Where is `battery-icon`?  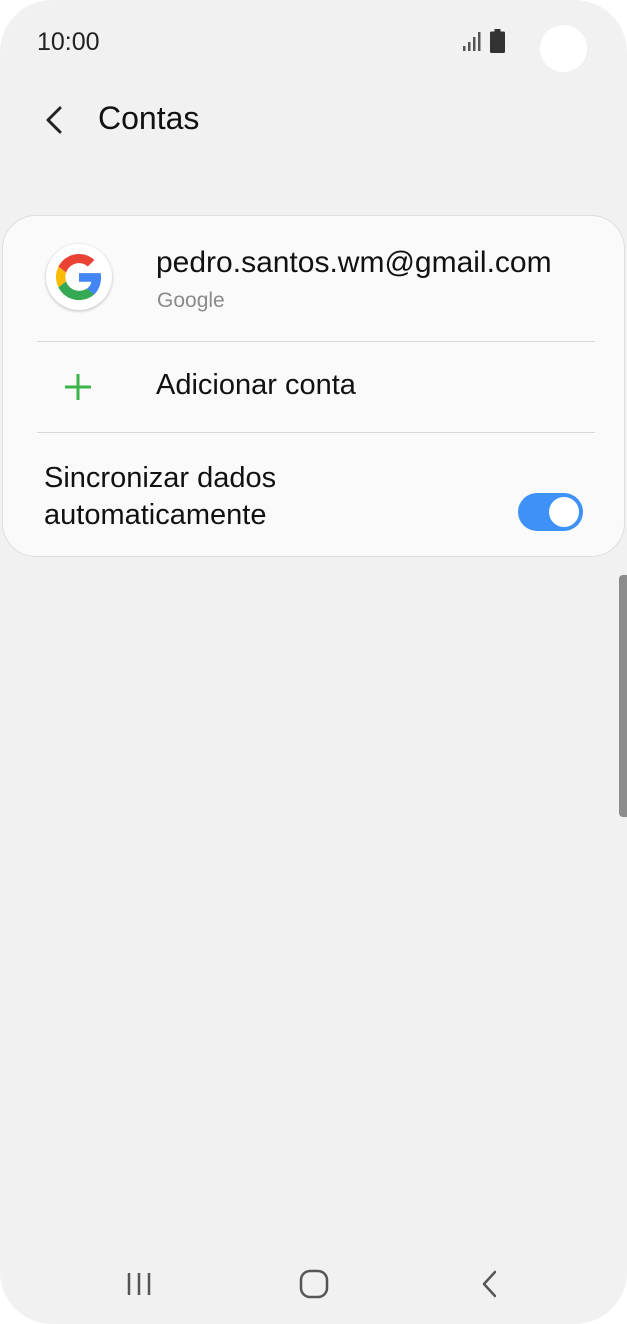 battery-icon is located at coordinates (497, 41).